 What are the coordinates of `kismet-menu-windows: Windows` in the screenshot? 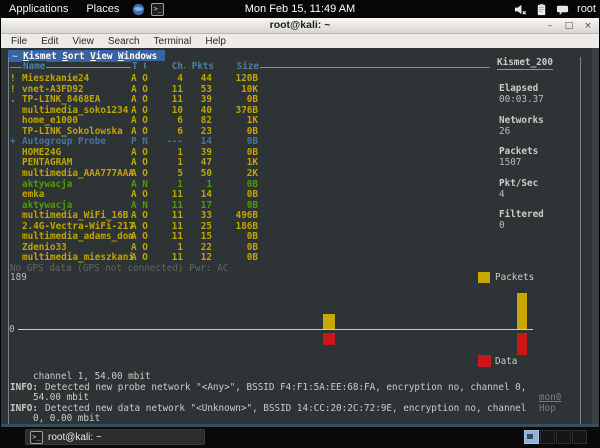 It's located at (137, 56).